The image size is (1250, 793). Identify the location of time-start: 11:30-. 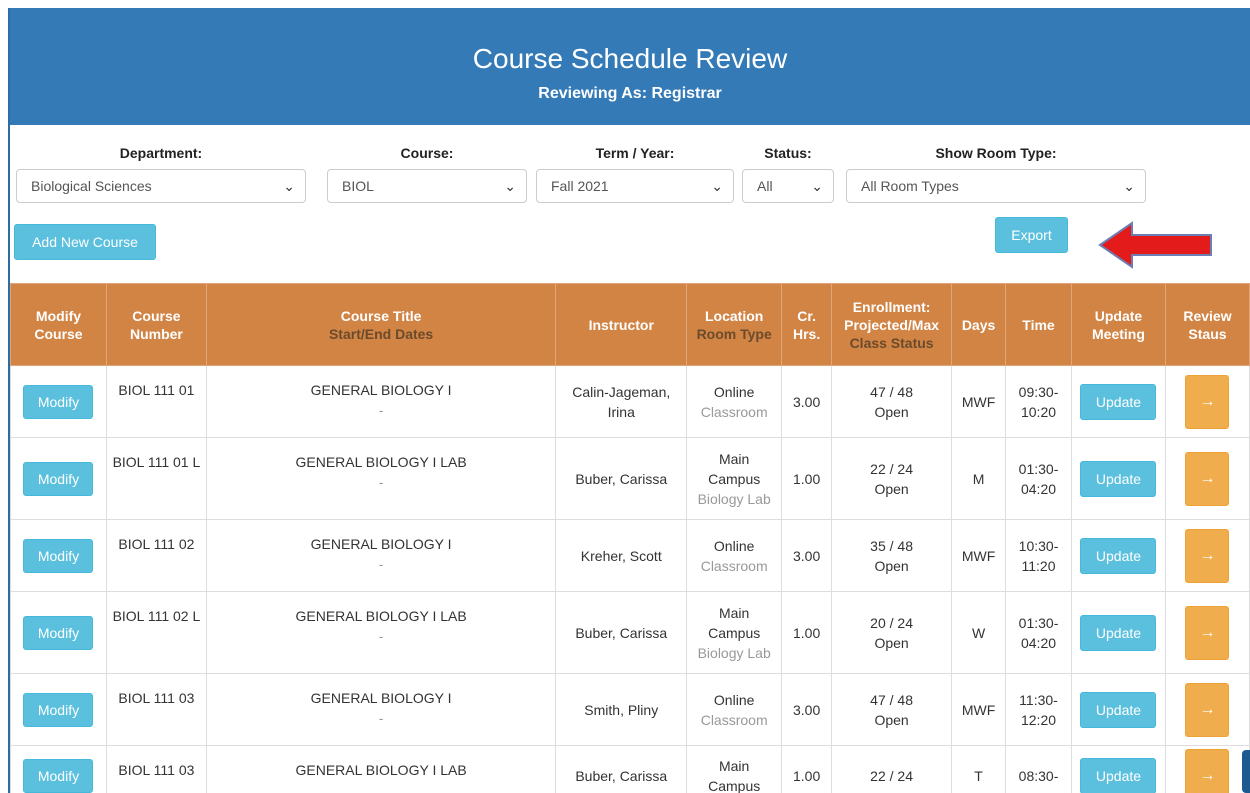
(1038, 699).